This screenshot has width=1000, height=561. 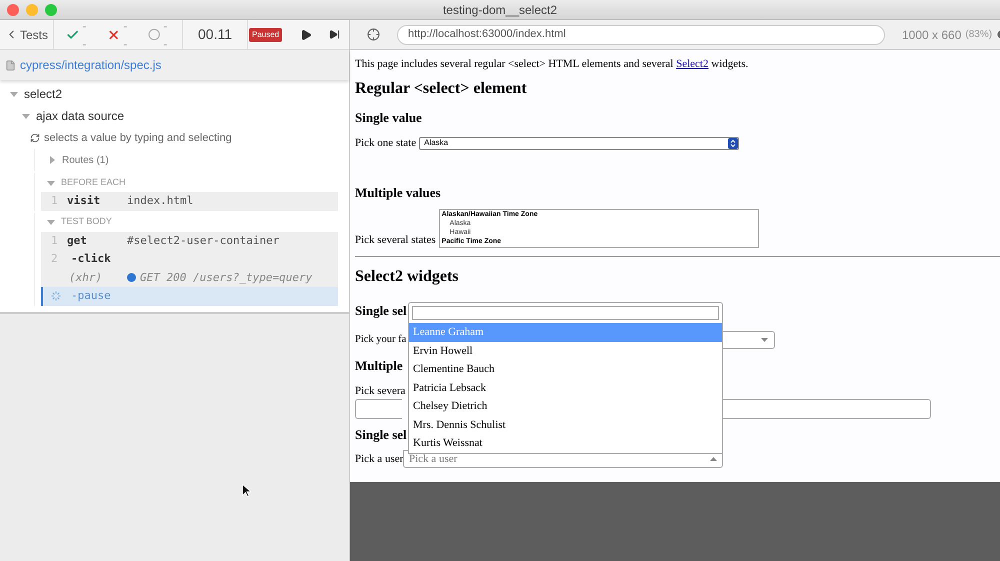 I want to click on test-title: selects a value by typing and selecting, so click(x=138, y=138).